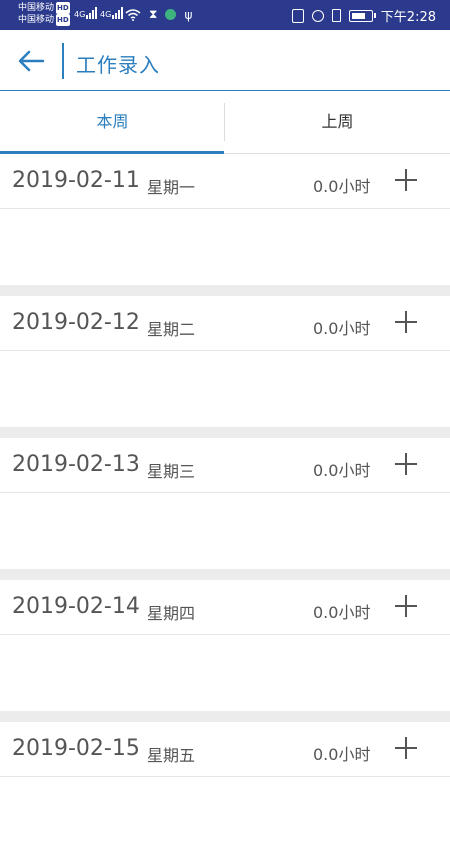  What do you see at coordinates (76, 180) in the screenshot?
I see `day-date: 2019-02-11` at bounding box center [76, 180].